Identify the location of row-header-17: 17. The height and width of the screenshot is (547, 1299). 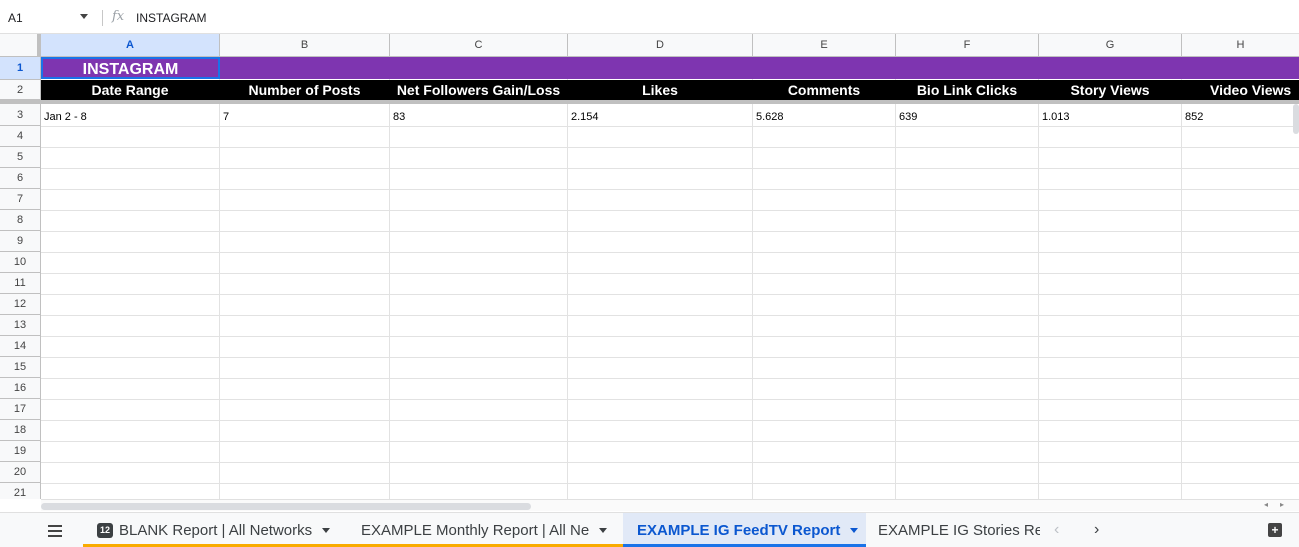
(20, 409).